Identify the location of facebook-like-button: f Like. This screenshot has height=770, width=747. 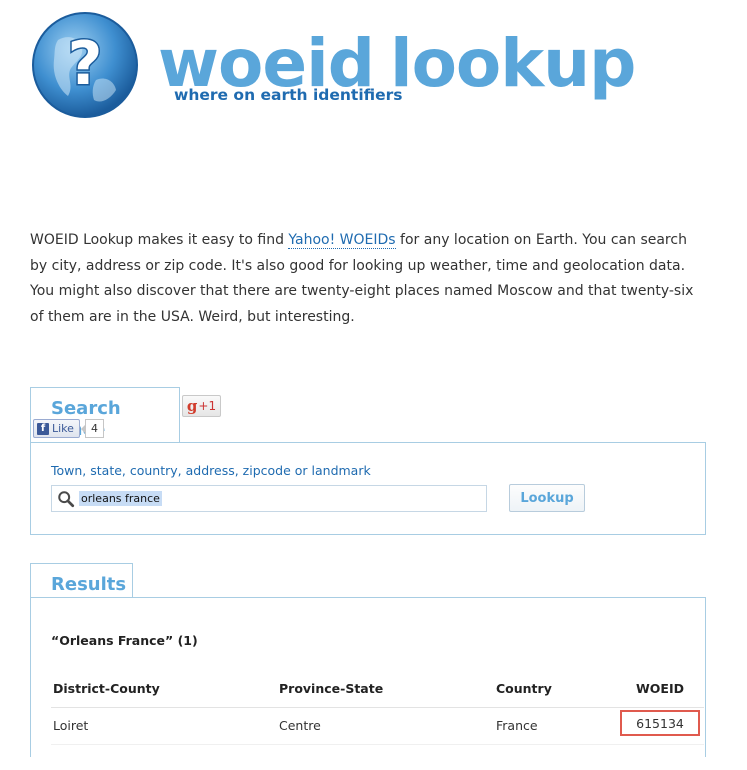
(56, 428).